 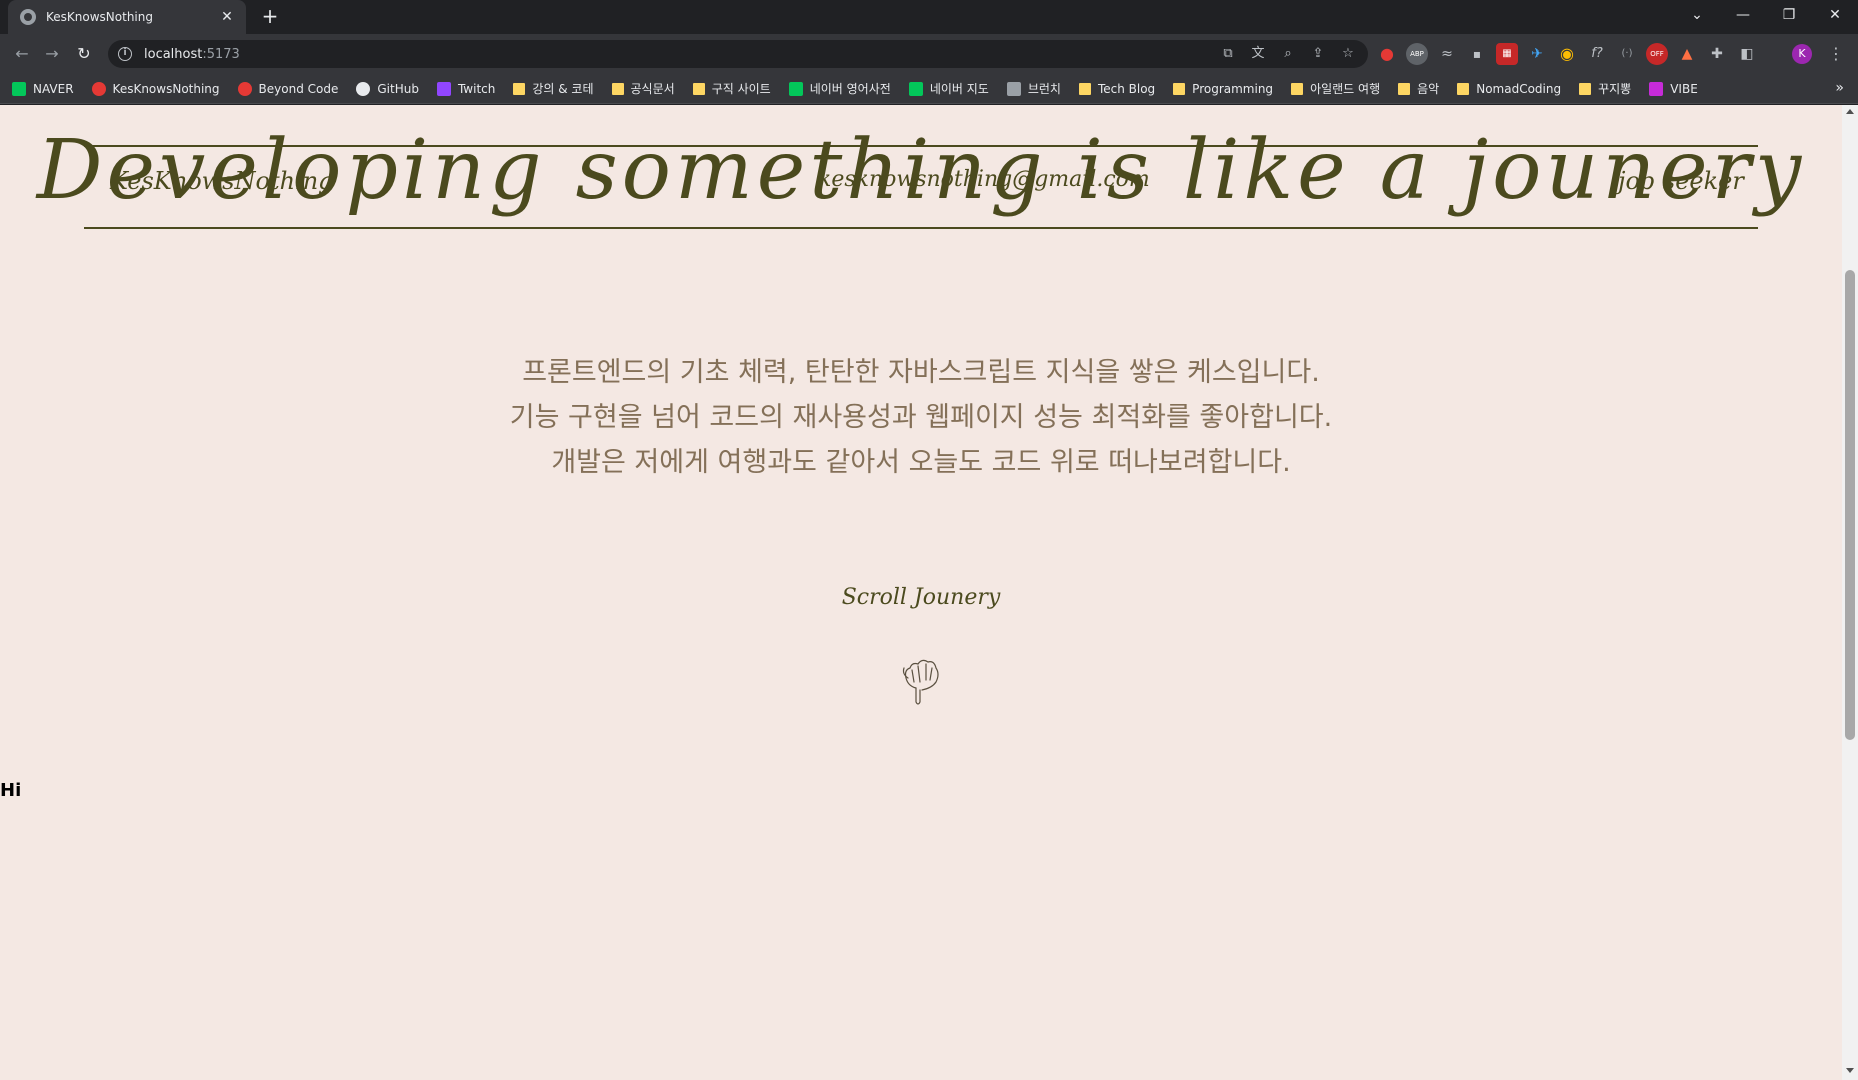 What do you see at coordinates (1836, 54) in the screenshot?
I see `browser-menu-icon: ⋮` at bounding box center [1836, 54].